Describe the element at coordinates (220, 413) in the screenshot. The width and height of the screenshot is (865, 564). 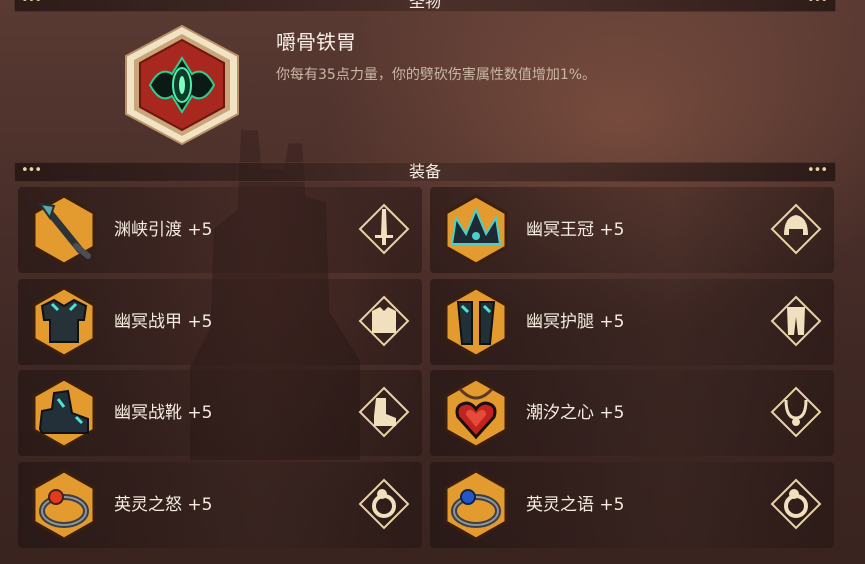
I see `equipment-slot-boots: 幽冥战靴 +5` at that location.